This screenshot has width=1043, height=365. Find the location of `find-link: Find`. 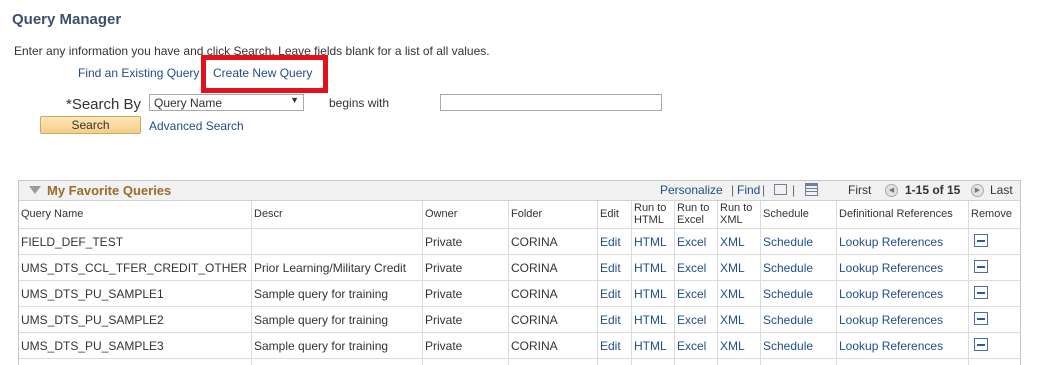

find-link: Find is located at coordinates (748, 190).